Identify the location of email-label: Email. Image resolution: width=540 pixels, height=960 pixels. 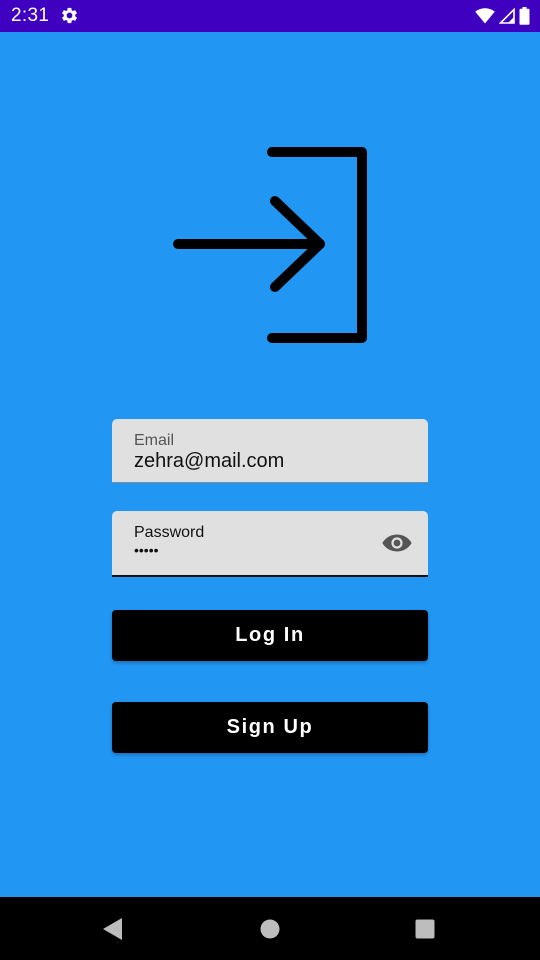
(154, 440).